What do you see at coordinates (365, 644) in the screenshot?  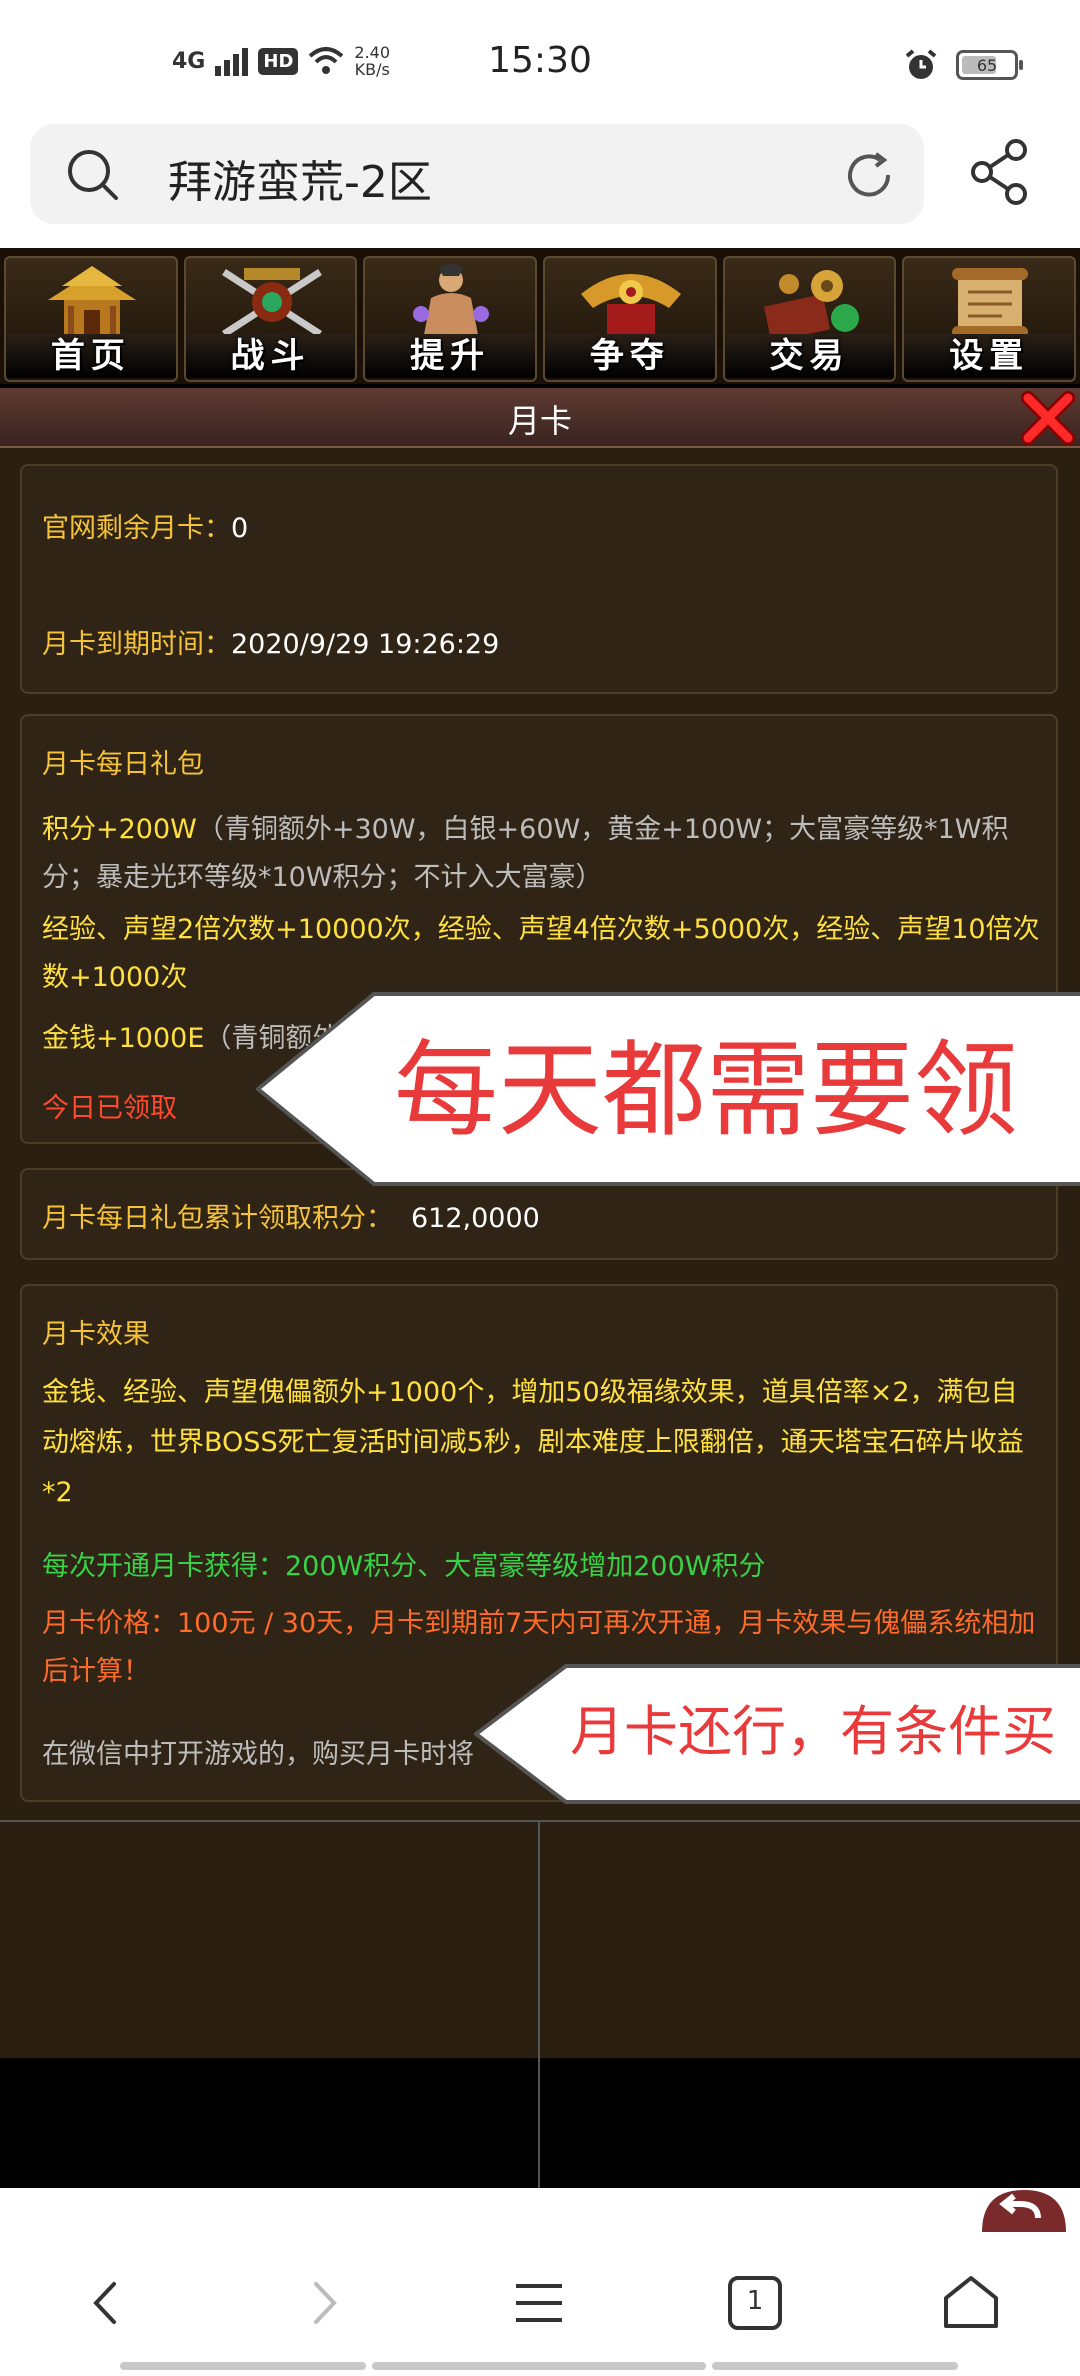 I see `expire-value: 2020/9/29 19:26:29` at bounding box center [365, 644].